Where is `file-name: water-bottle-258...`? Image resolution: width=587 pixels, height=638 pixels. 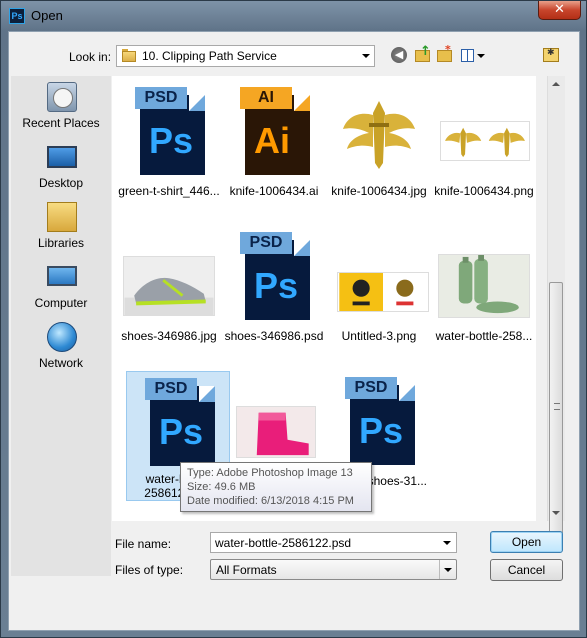 file-name: water-bottle-258... is located at coordinates (484, 336).